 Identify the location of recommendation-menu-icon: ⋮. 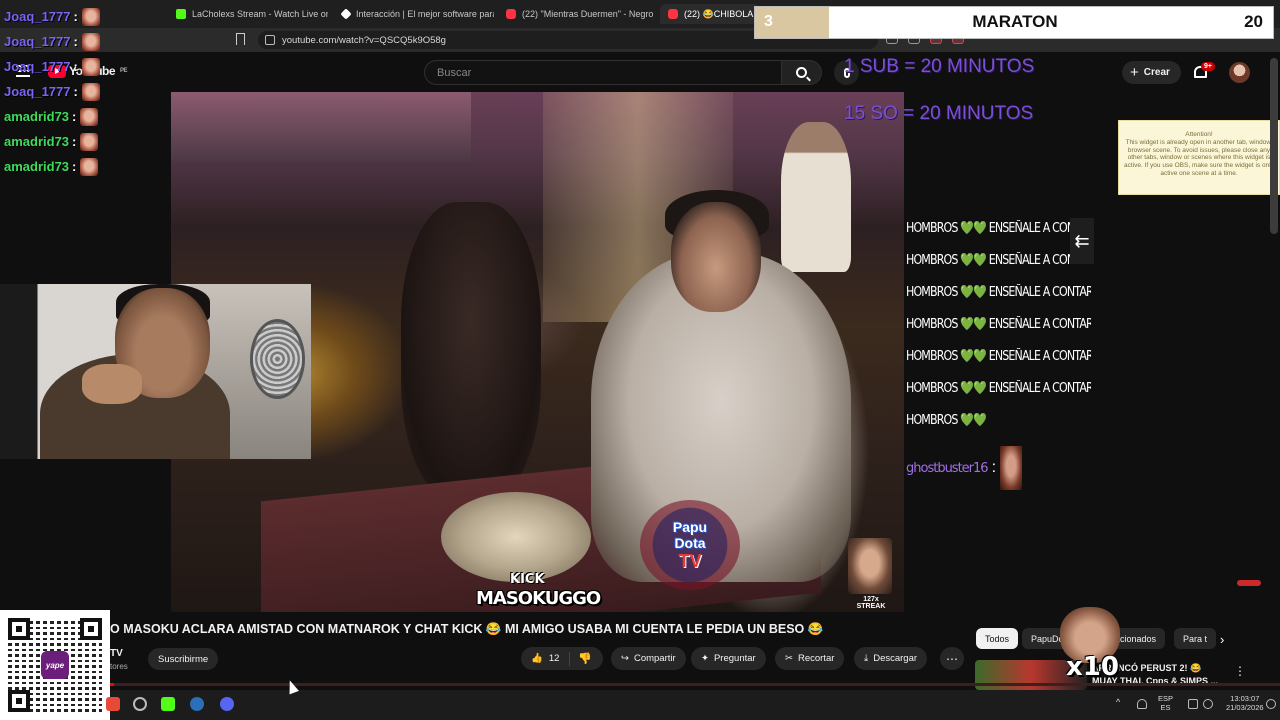
(1240, 671).